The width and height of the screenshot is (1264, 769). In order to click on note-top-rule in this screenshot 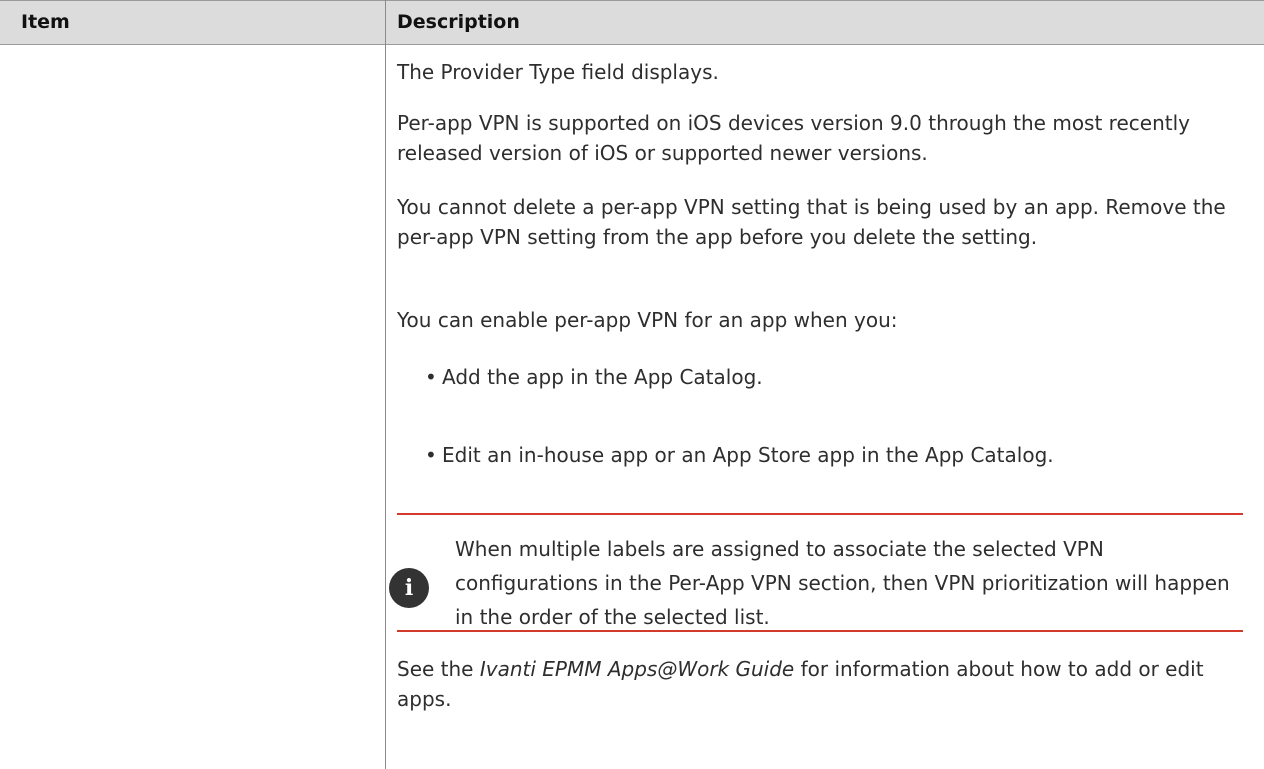, I will do `click(820, 514)`.